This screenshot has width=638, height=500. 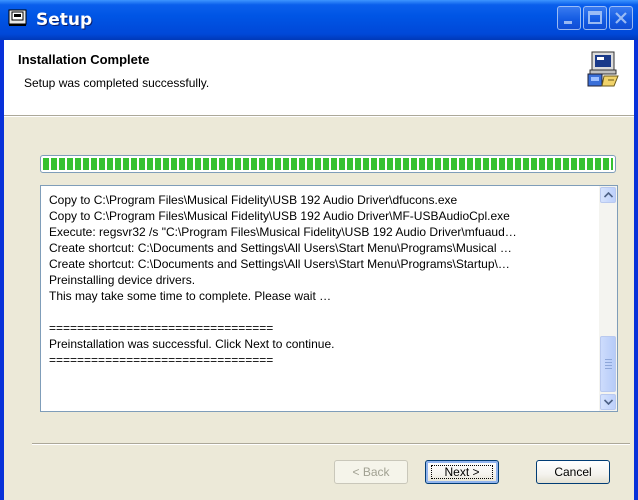 What do you see at coordinates (117, 83) in the screenshot?
I see `header-subtitle: Setup was completed successfully.` at bounding box center [117, 83].